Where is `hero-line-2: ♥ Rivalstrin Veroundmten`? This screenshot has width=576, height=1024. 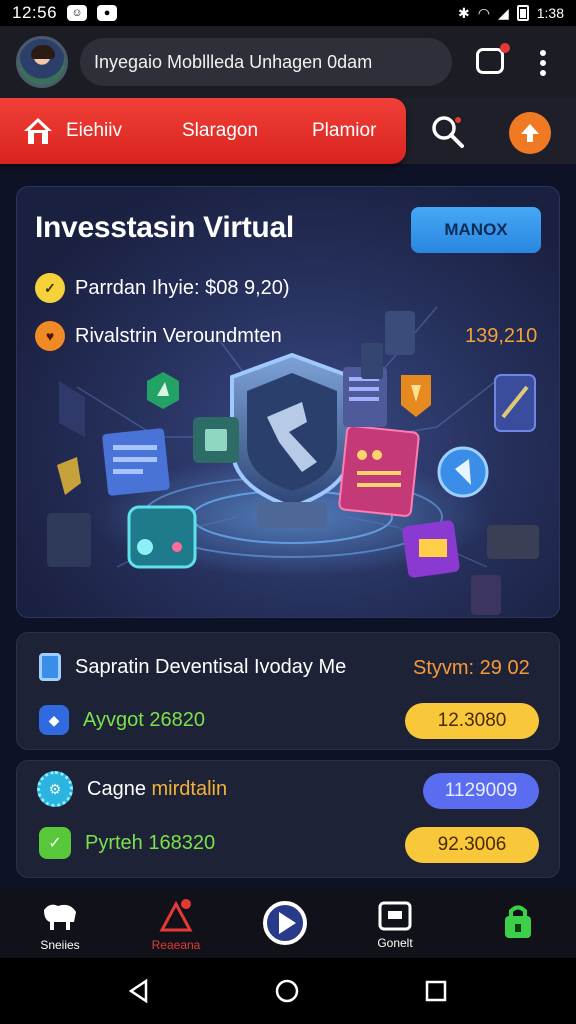
hero-line-2: ♥ Rivalstrin Veroundmten is located at coordinates (158, 336).